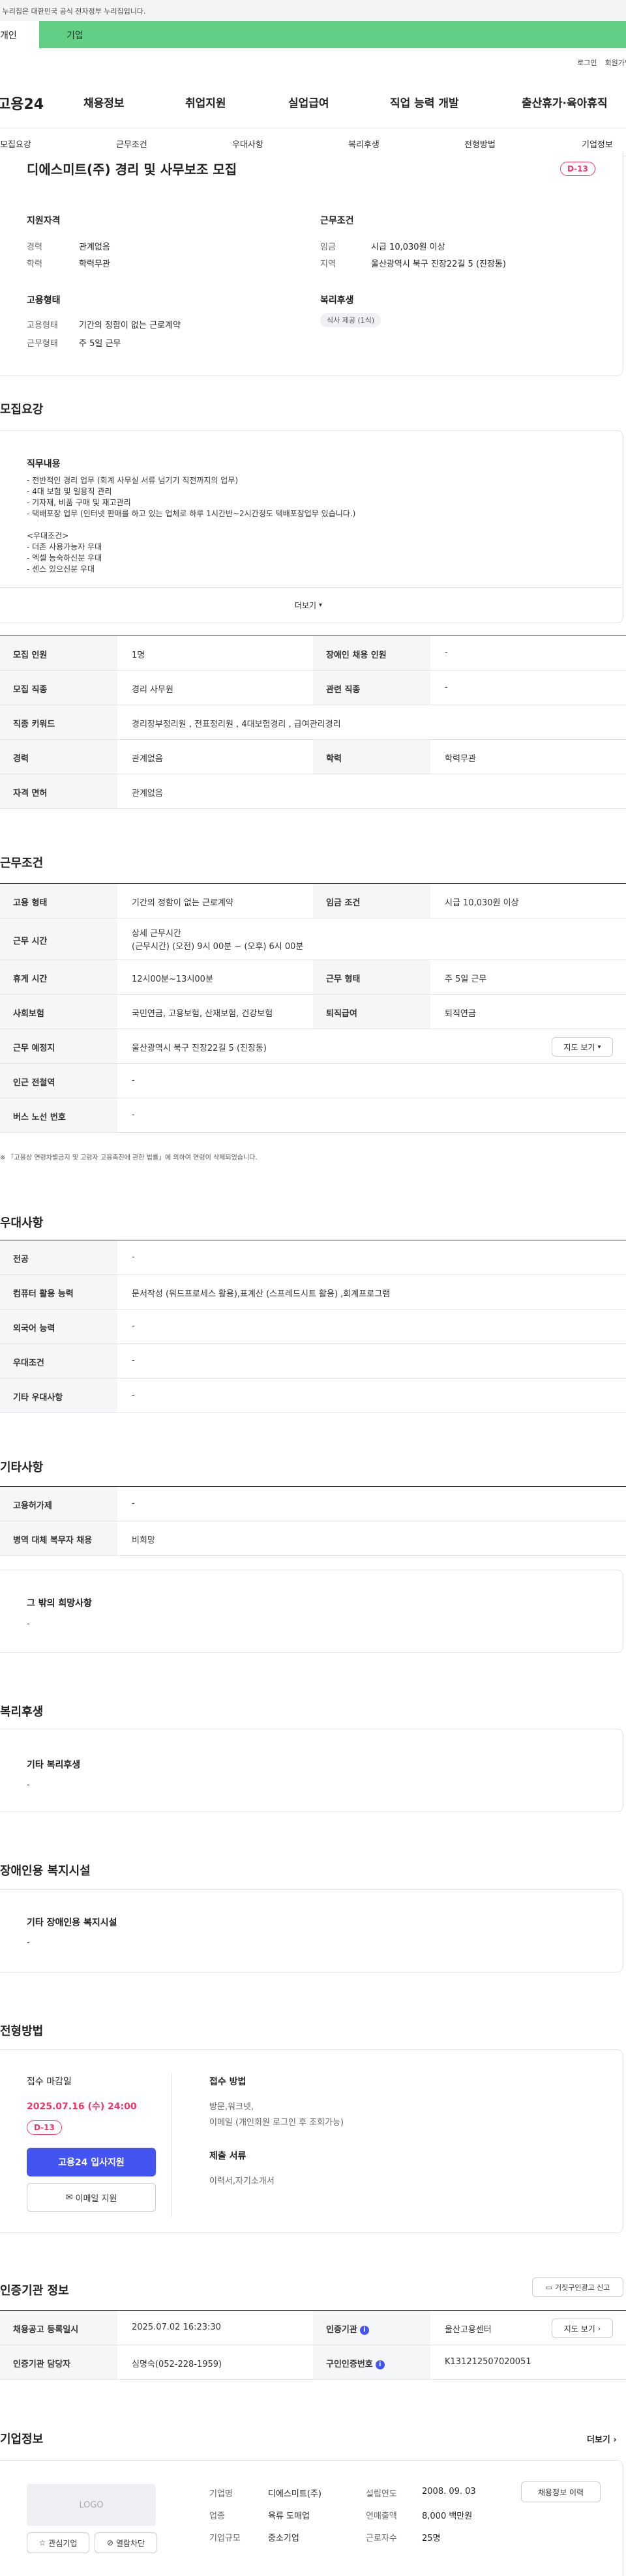 This screenshot has width=626, height=2576. Describe the element at coordinates (172, 979) in the screenshot. I see `td: 12시00분~13시00분` at that location.